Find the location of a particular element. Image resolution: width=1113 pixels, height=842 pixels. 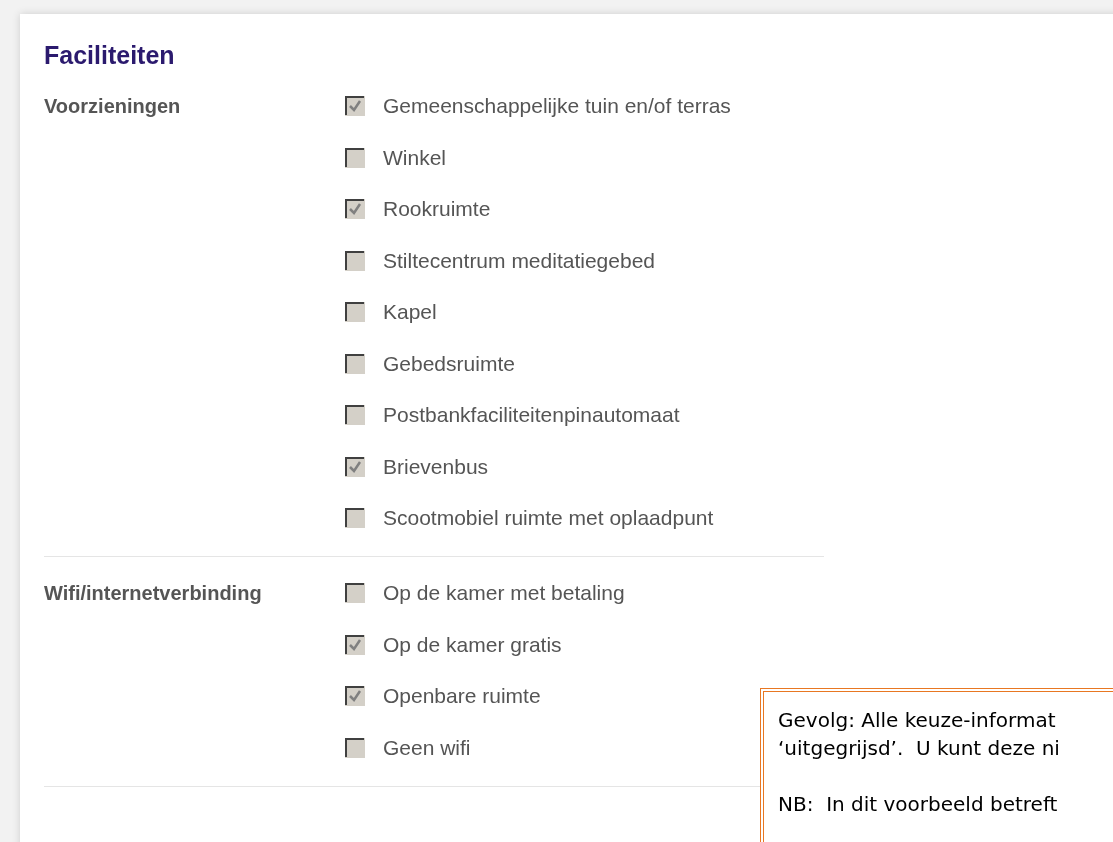

option-label: Stiltecentrum meditatiegebed is located at coordinates (519, 260).